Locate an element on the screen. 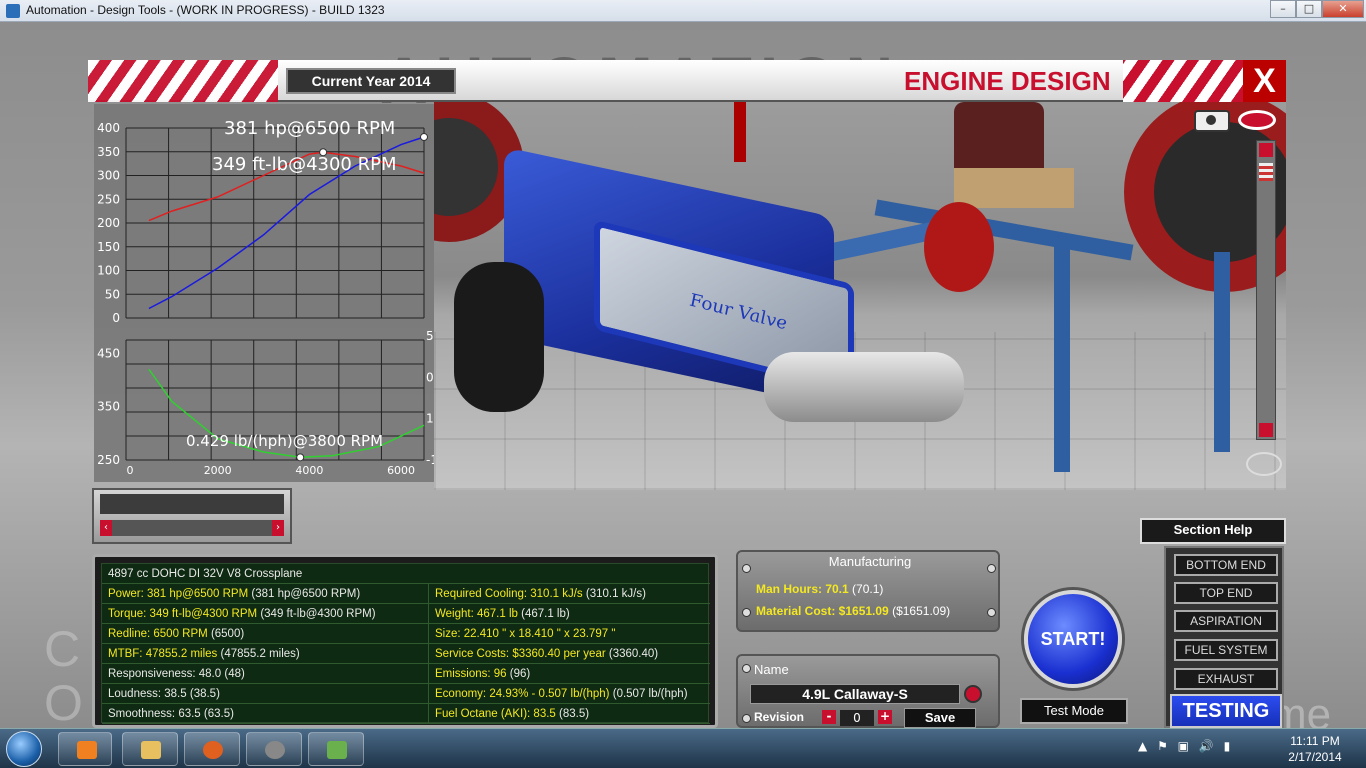  slider-label-area is located at coordinates (192, 504).